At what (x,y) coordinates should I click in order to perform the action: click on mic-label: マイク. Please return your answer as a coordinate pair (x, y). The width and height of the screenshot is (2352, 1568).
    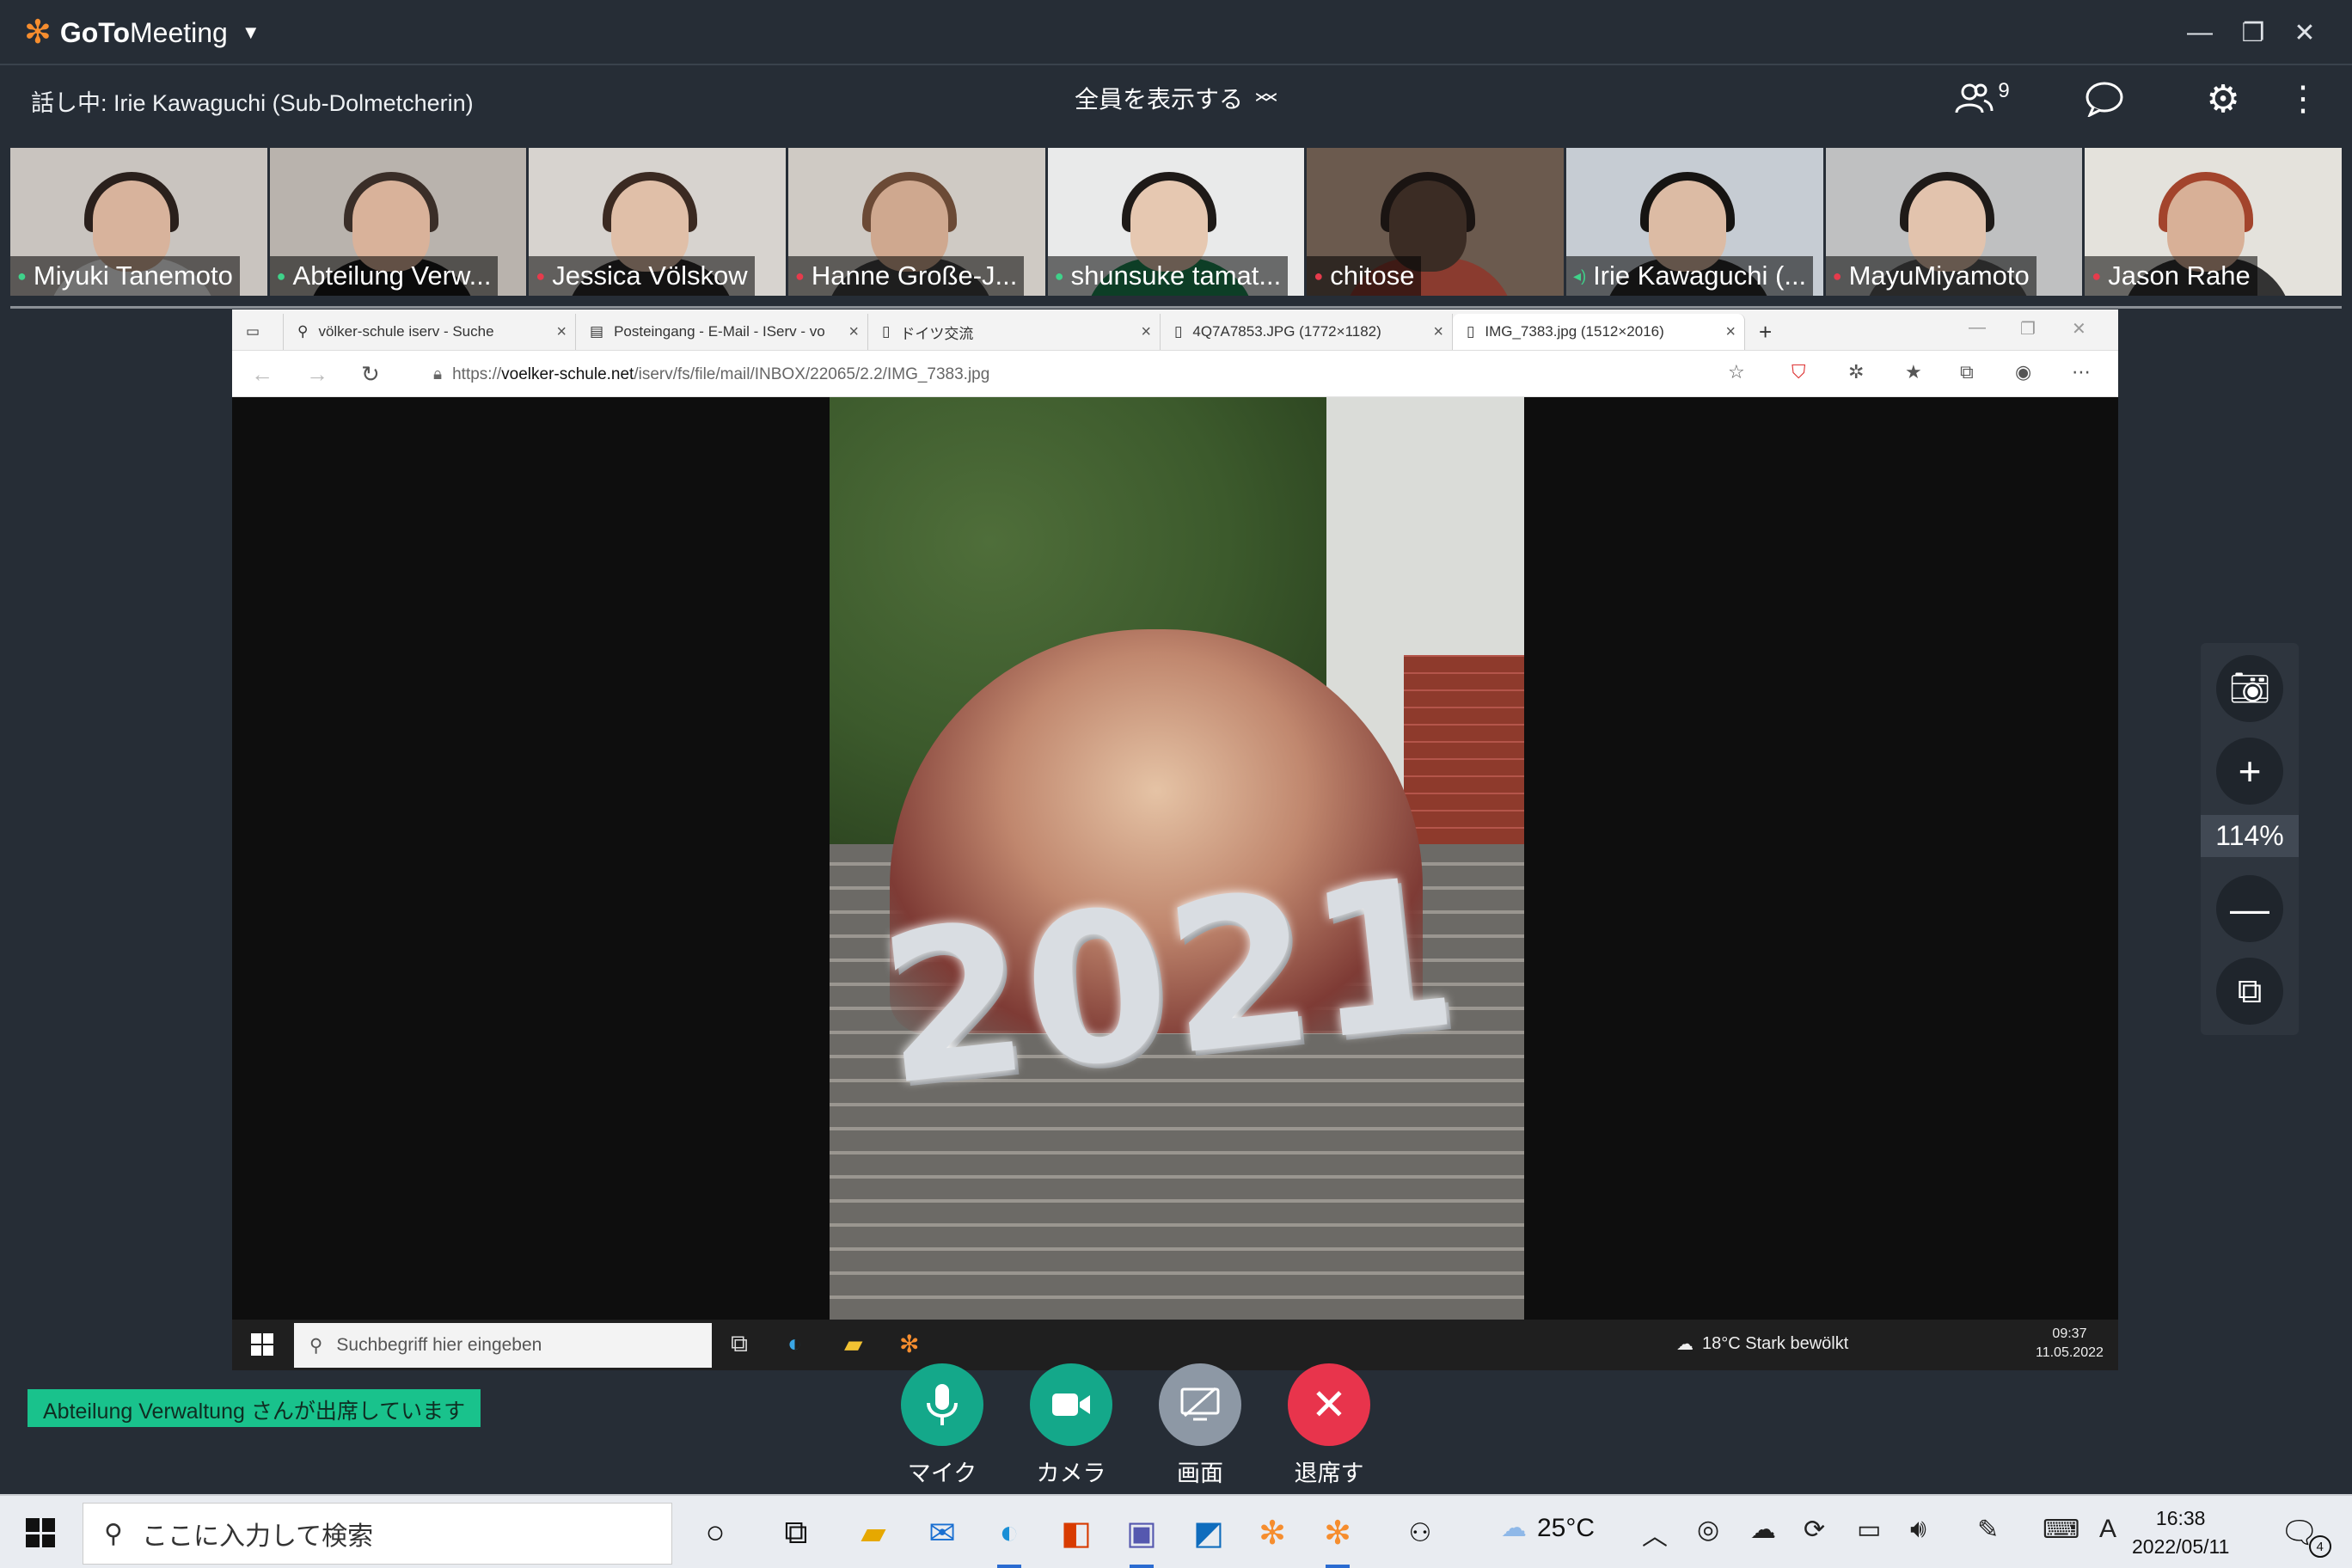
    Looking at the image, I should click on (942, 1473).